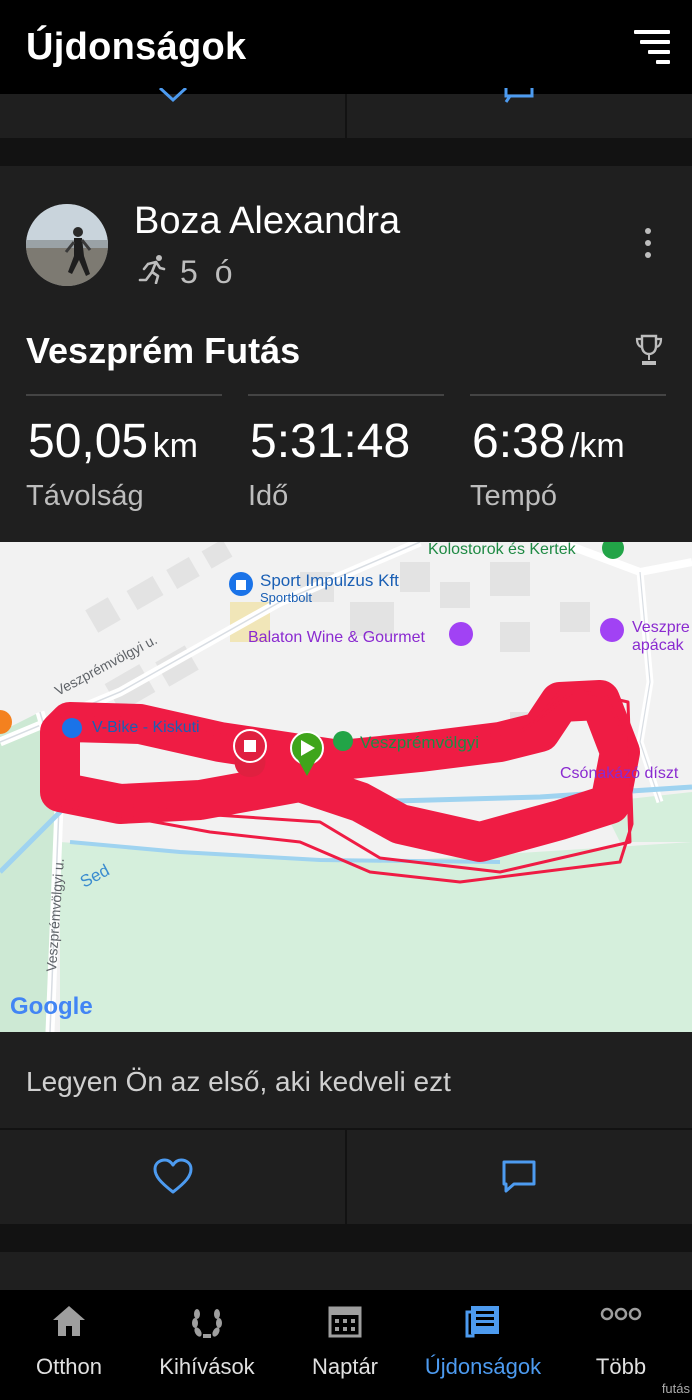 This screenshot has height=1400, width=692. Describe the element at coordinates (286, 597) in the screenshot. I see `map-label: Sportbolt` at that location.